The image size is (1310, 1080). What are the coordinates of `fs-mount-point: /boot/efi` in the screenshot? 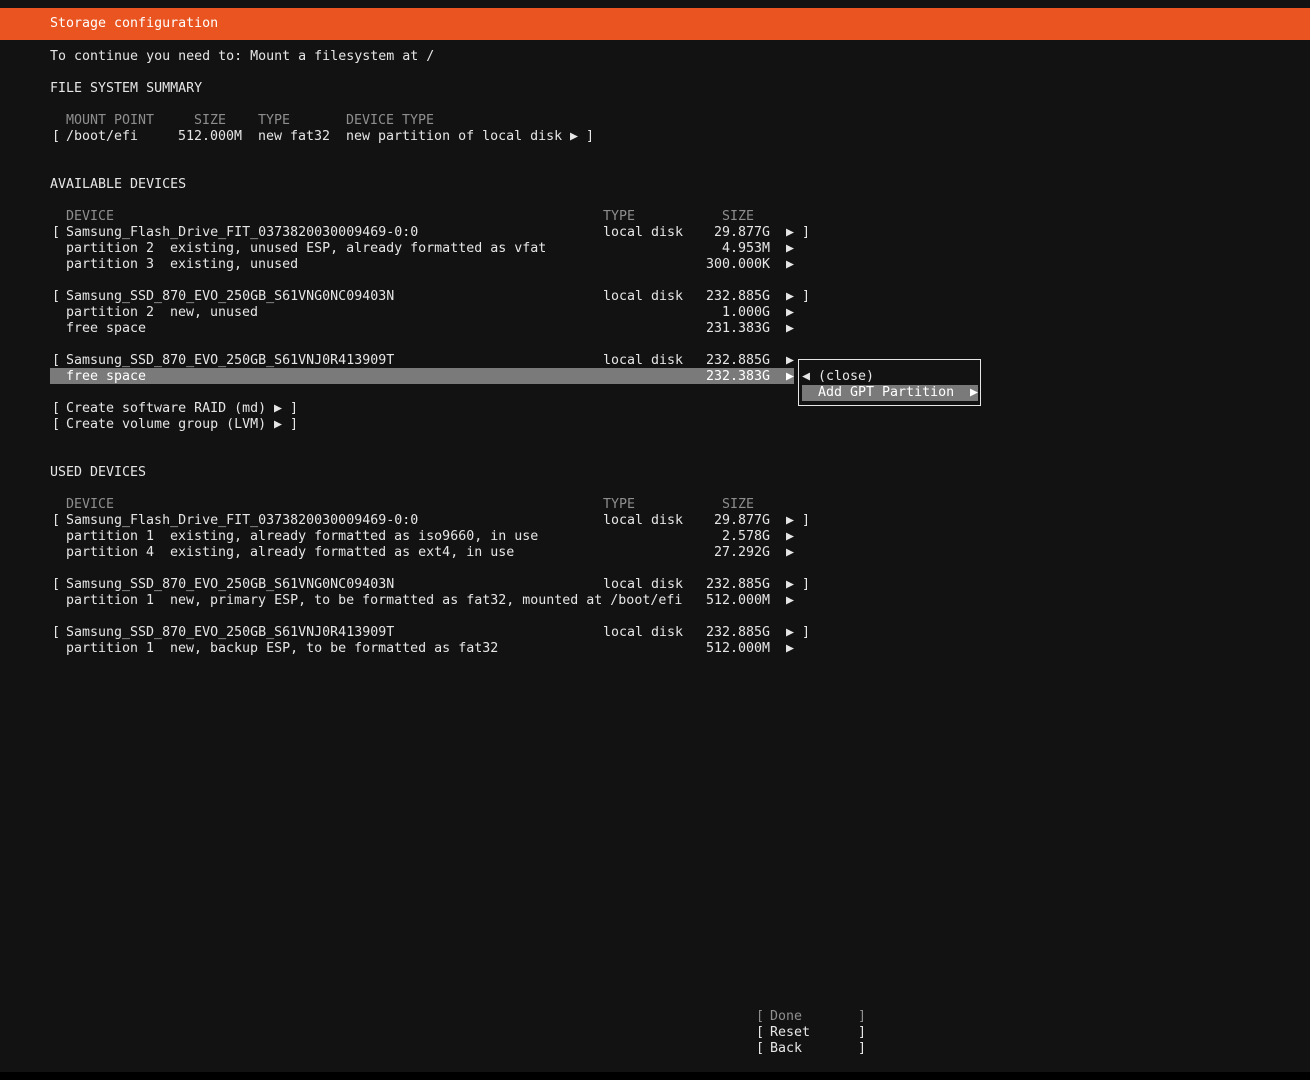 It's located at (102, 136).